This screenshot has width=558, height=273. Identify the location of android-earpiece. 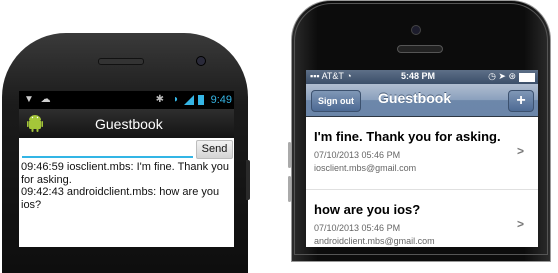
(121, 61).